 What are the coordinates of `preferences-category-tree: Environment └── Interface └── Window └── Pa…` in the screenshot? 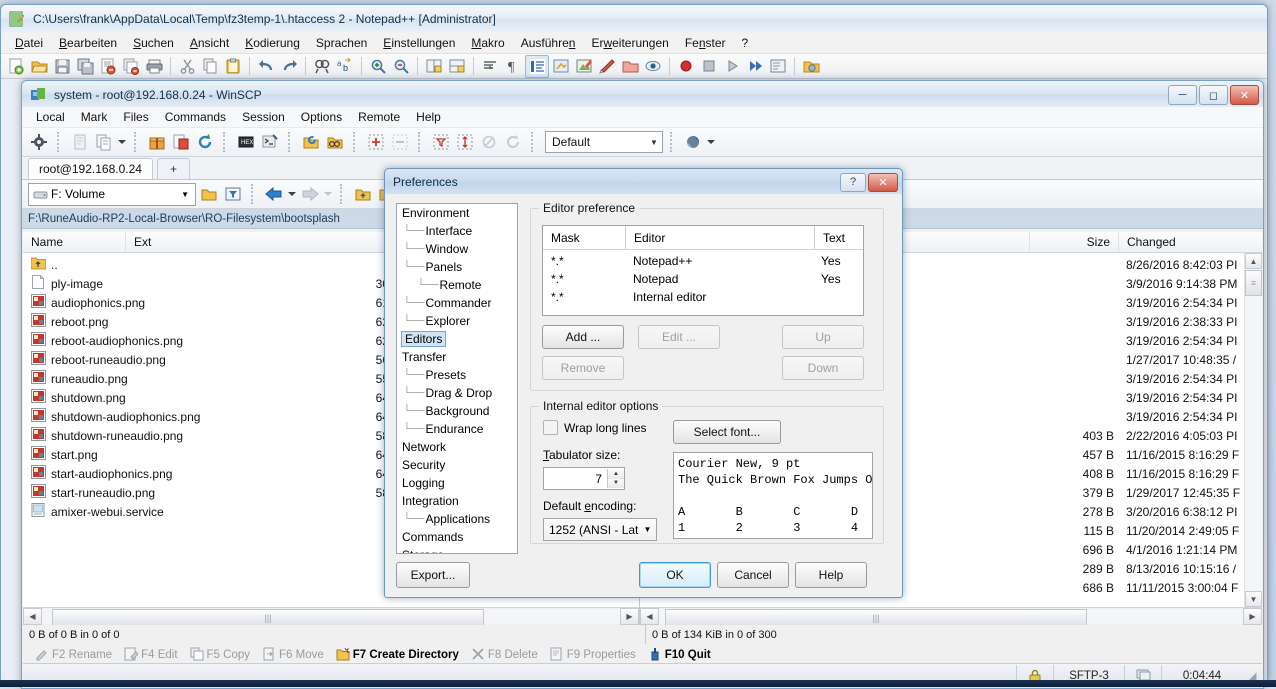 It's located at (457, 378).